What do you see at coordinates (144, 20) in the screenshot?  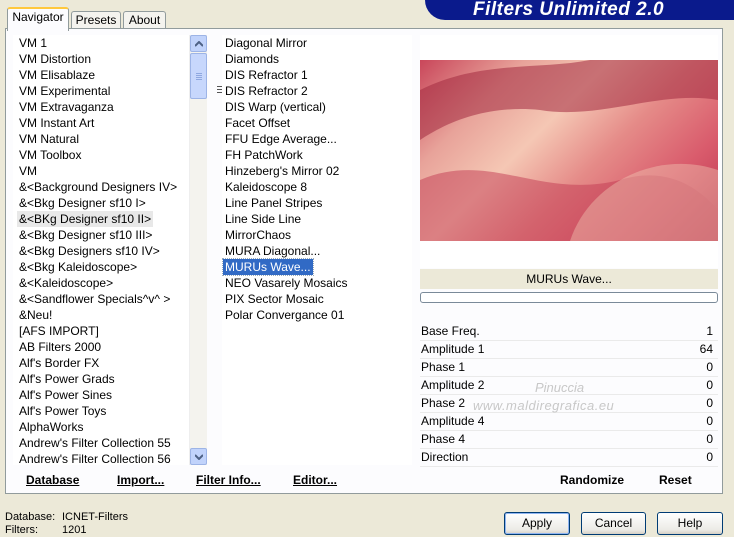 I see `tab-about: About` at bounding box center [144, 20].